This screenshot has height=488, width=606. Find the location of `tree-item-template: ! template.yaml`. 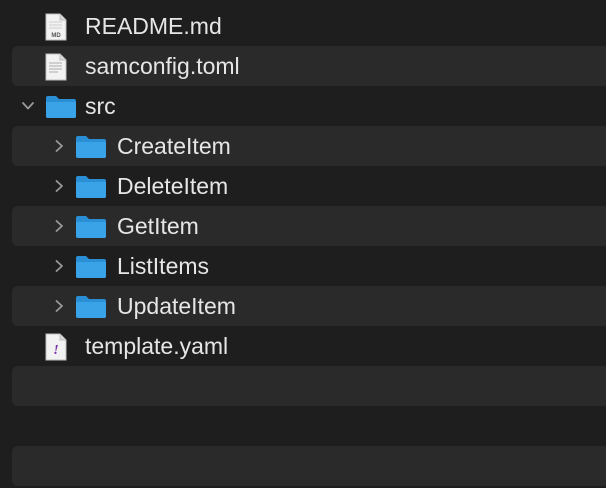

tree-item-template: ! template.yaml is located at coordinates (309, 346).